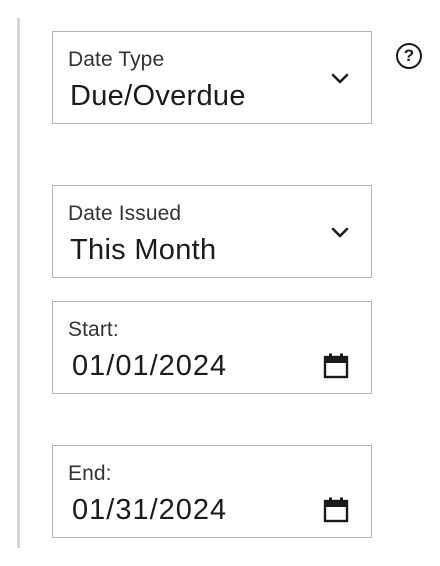 This screenshot has height=566, width=440. Describe the element at coordinates (18, 283) in the screenshot. I see `left-divider` at that location.